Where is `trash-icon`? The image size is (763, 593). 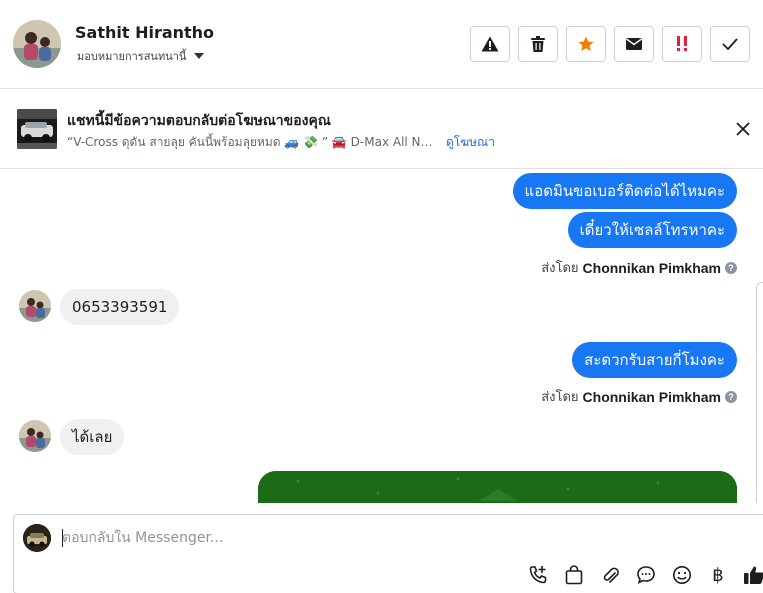
trash-icon is located at coordinates (538, 44).